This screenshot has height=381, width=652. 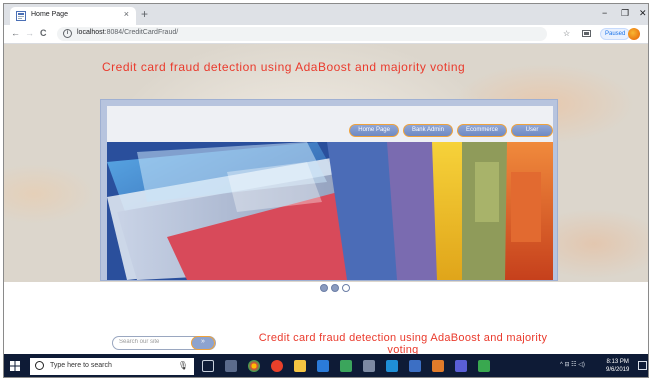 What do you see at coordinates (91, 32) in the screenshot?
I see `url-host: localhost` at bounding box center [91, 32].